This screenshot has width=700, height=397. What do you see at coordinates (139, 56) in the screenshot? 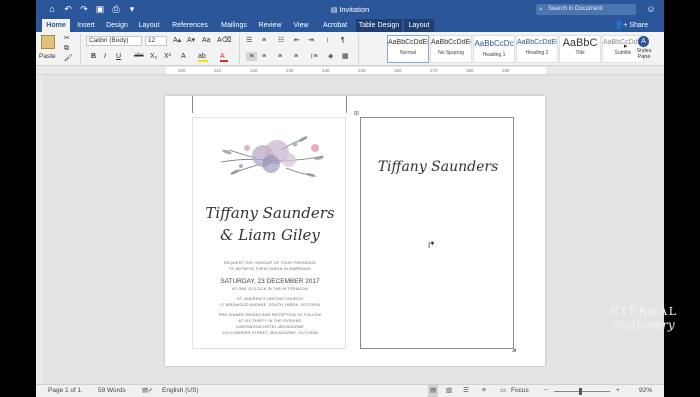
I see `strikethrough-button: abc` at bounding box center [139, 56].